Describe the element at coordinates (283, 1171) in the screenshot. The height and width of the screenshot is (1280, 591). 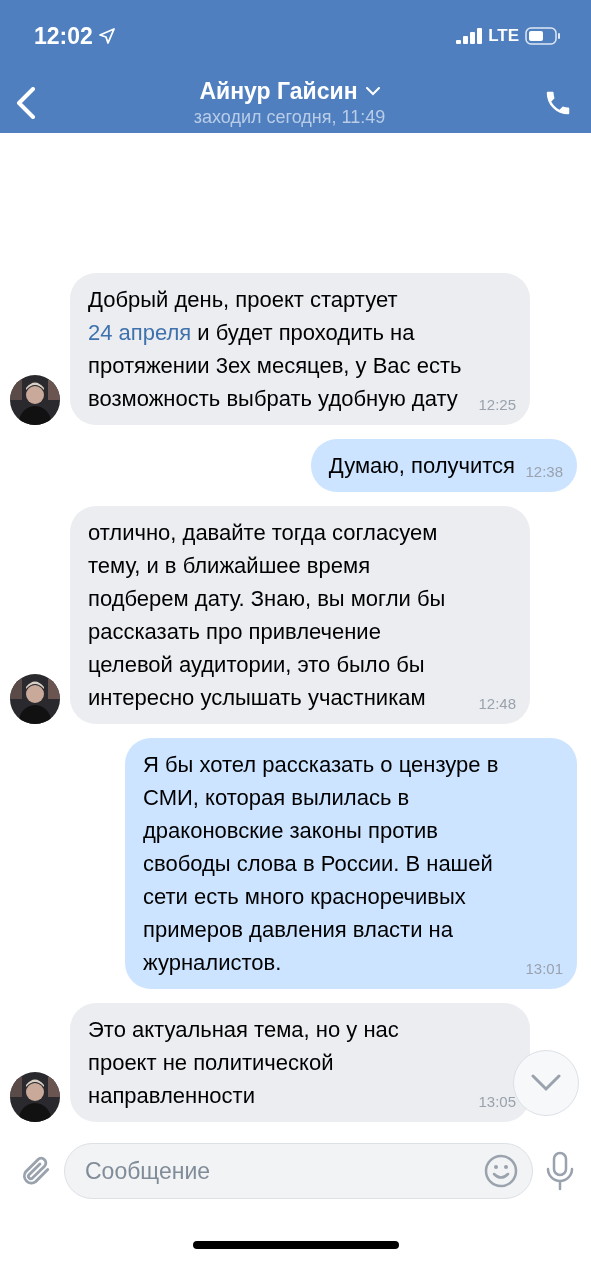
I see `message-input: Сообщение` at that location.